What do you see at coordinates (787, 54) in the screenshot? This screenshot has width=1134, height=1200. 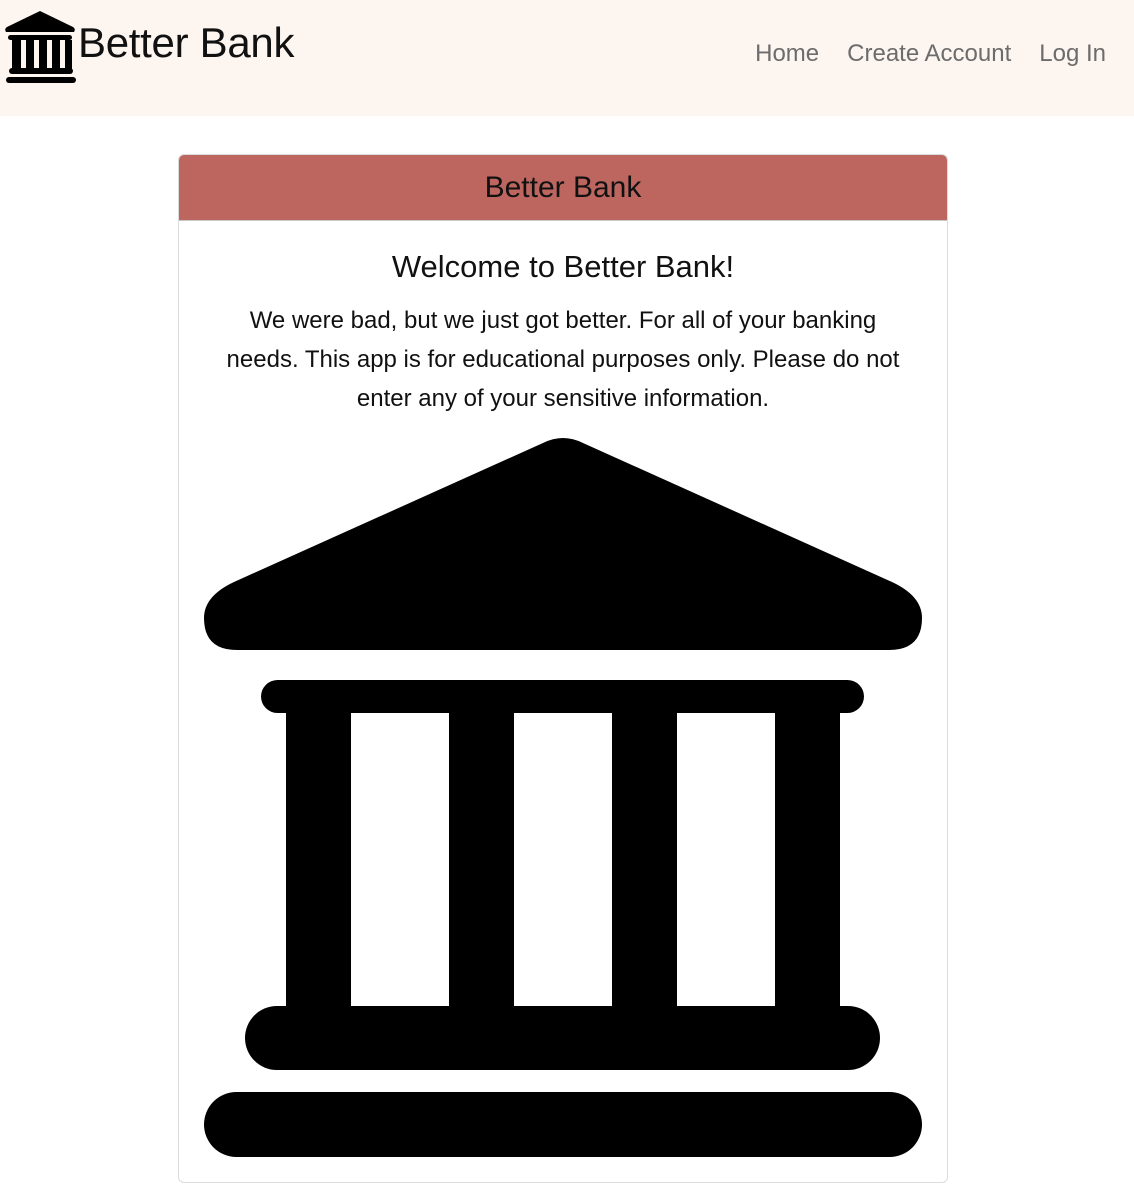 I see `nav-link-home: Home` at bounding box center [787, 54].